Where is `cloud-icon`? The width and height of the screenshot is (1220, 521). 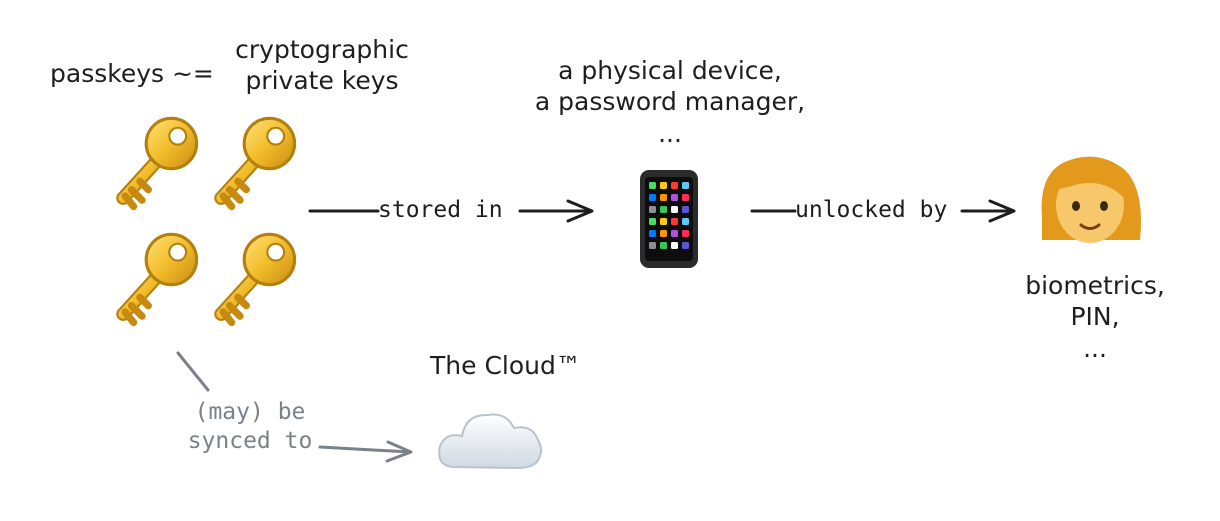 cloud-icon is located at coordinates (490, 441).